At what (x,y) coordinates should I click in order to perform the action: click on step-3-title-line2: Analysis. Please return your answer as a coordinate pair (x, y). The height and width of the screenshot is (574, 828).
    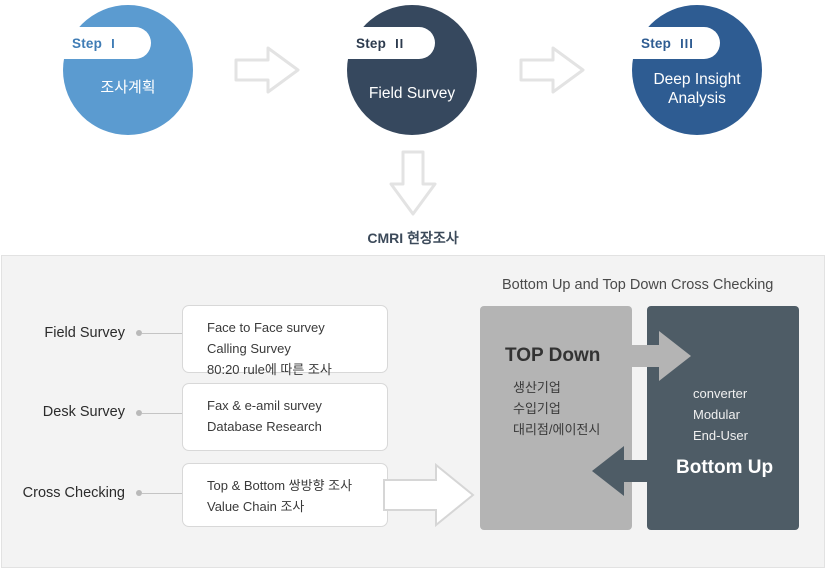
    Looking at the image, I should click on (697, 98).